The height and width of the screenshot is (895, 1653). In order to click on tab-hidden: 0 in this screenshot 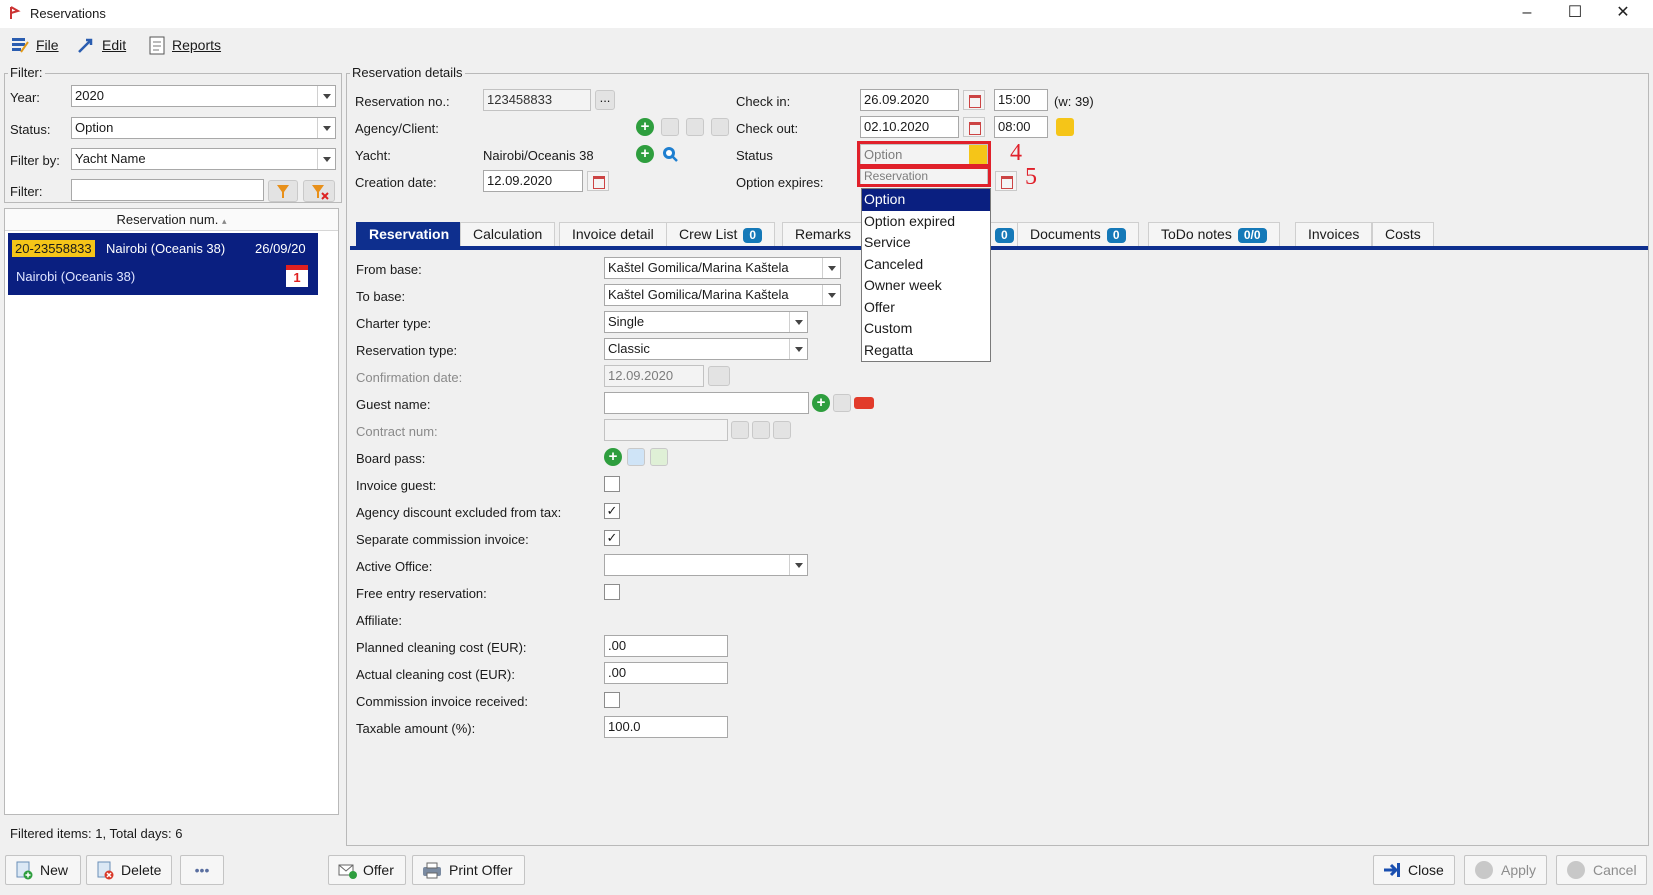, I will do `click(1003, 234)`.